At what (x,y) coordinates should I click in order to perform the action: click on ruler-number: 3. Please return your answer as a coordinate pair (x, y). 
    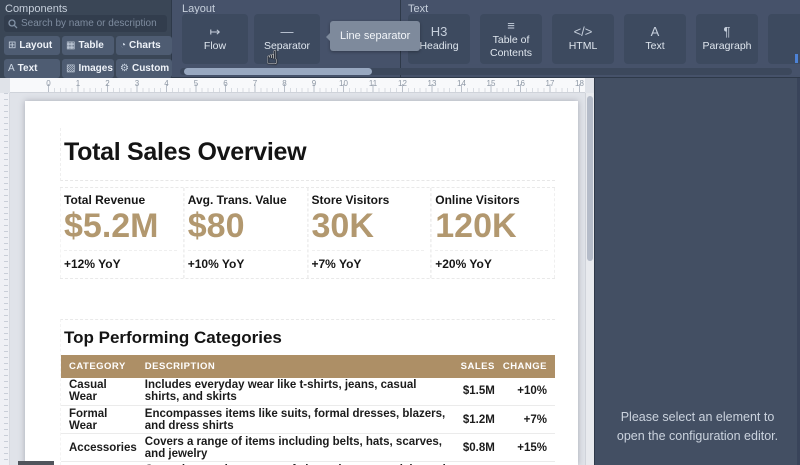
    Looking at the image, I should click on (137, 83).